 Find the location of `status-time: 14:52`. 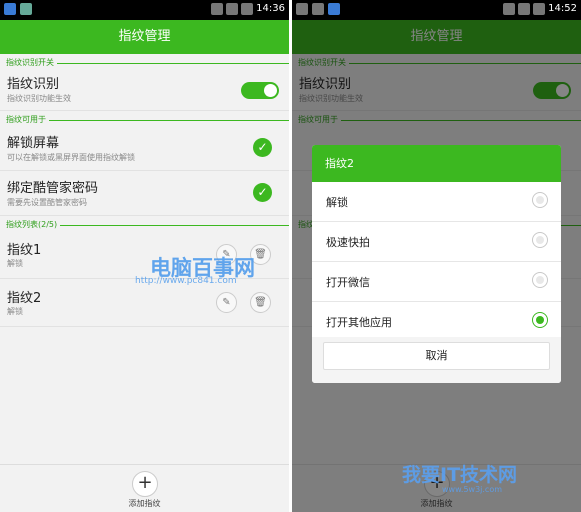

status-time: 14:52 is located at coordinates (562, 8).